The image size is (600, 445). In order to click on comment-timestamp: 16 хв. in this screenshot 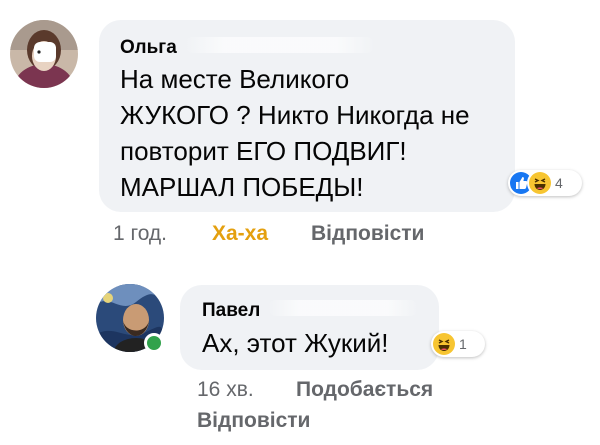, I will do `click(225, 390)`.